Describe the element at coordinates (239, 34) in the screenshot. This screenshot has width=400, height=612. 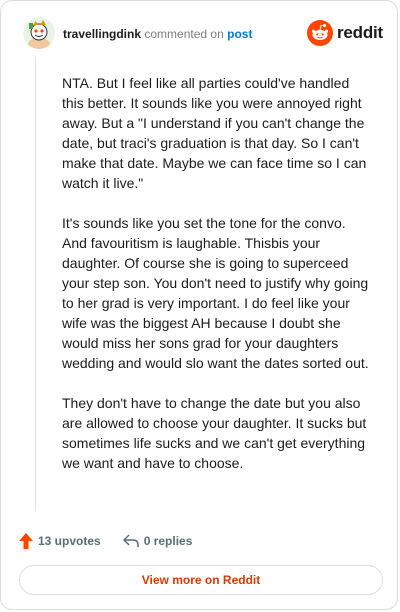
I see `post-link: post` at that location.